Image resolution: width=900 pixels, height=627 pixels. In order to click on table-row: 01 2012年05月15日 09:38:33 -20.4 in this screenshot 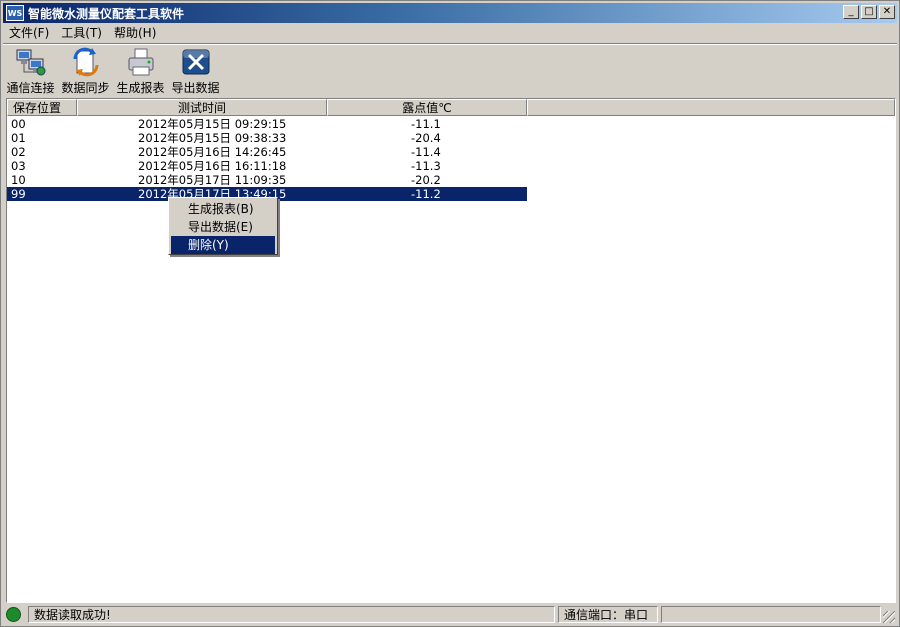, I will do `click(267, 138)`.